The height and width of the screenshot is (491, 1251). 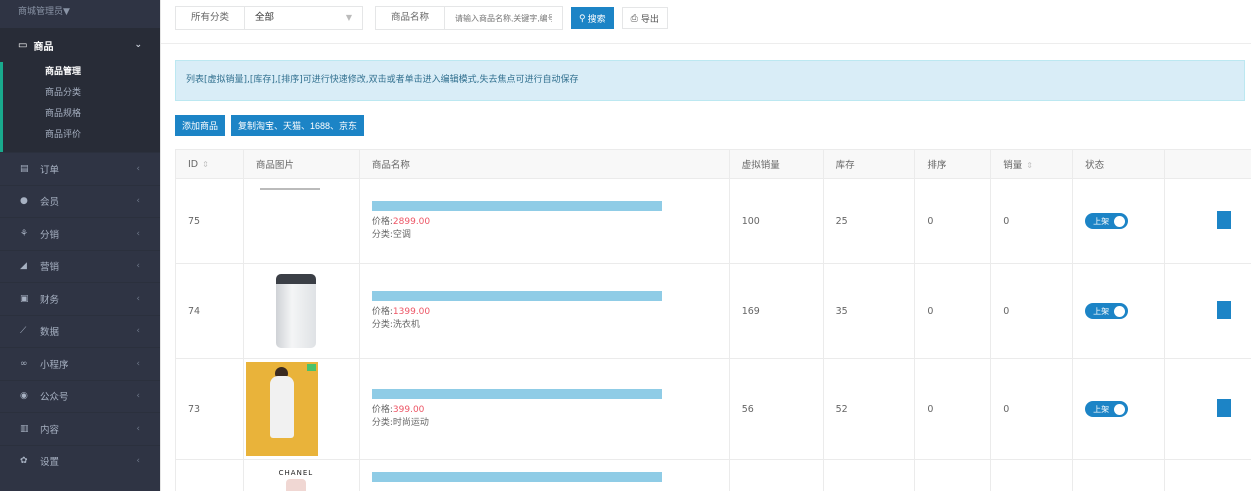 What do you see at coordinates (24, 363) in the screenshot?
I see `weixin-mini-icon: ∞` at bounding box center [24, 363].